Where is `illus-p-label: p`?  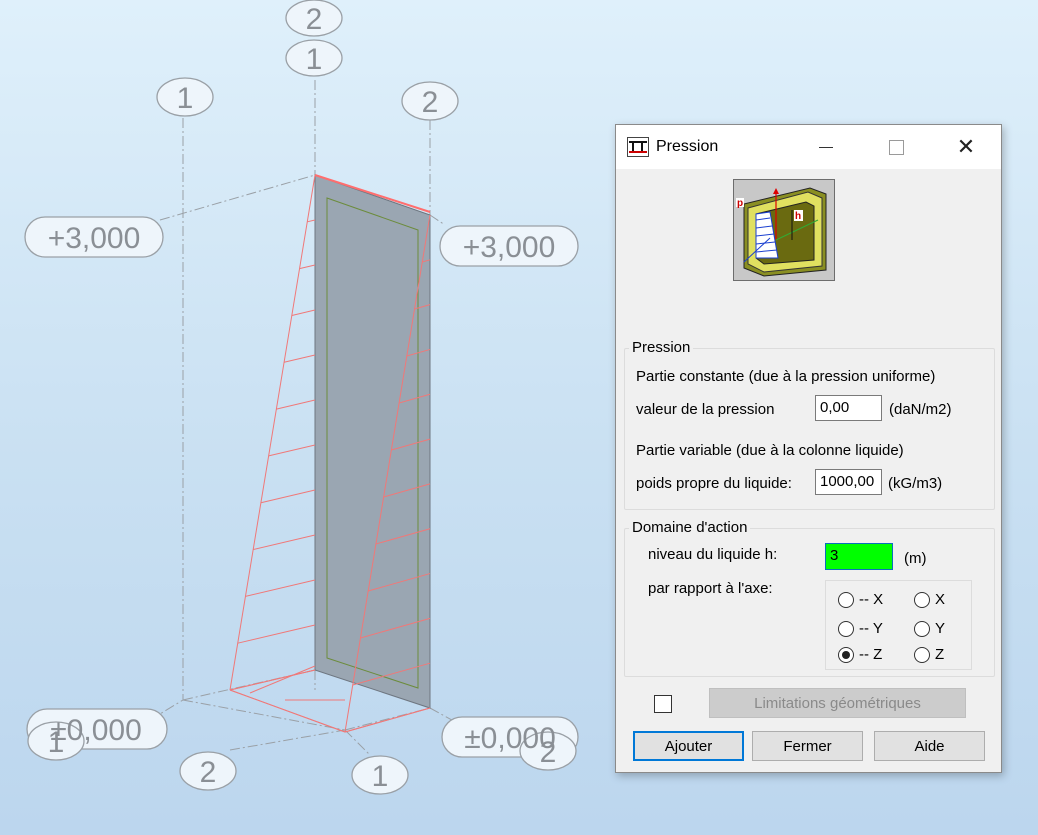
illus-p-label: p is located at coordinates (740, 203).